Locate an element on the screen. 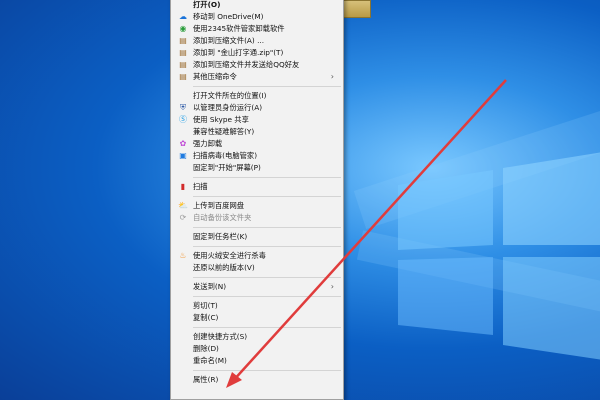 This screenshot has width=600, height=400. menu-item-label: 上传到百度网盘 is located at coordinates (219, 205).